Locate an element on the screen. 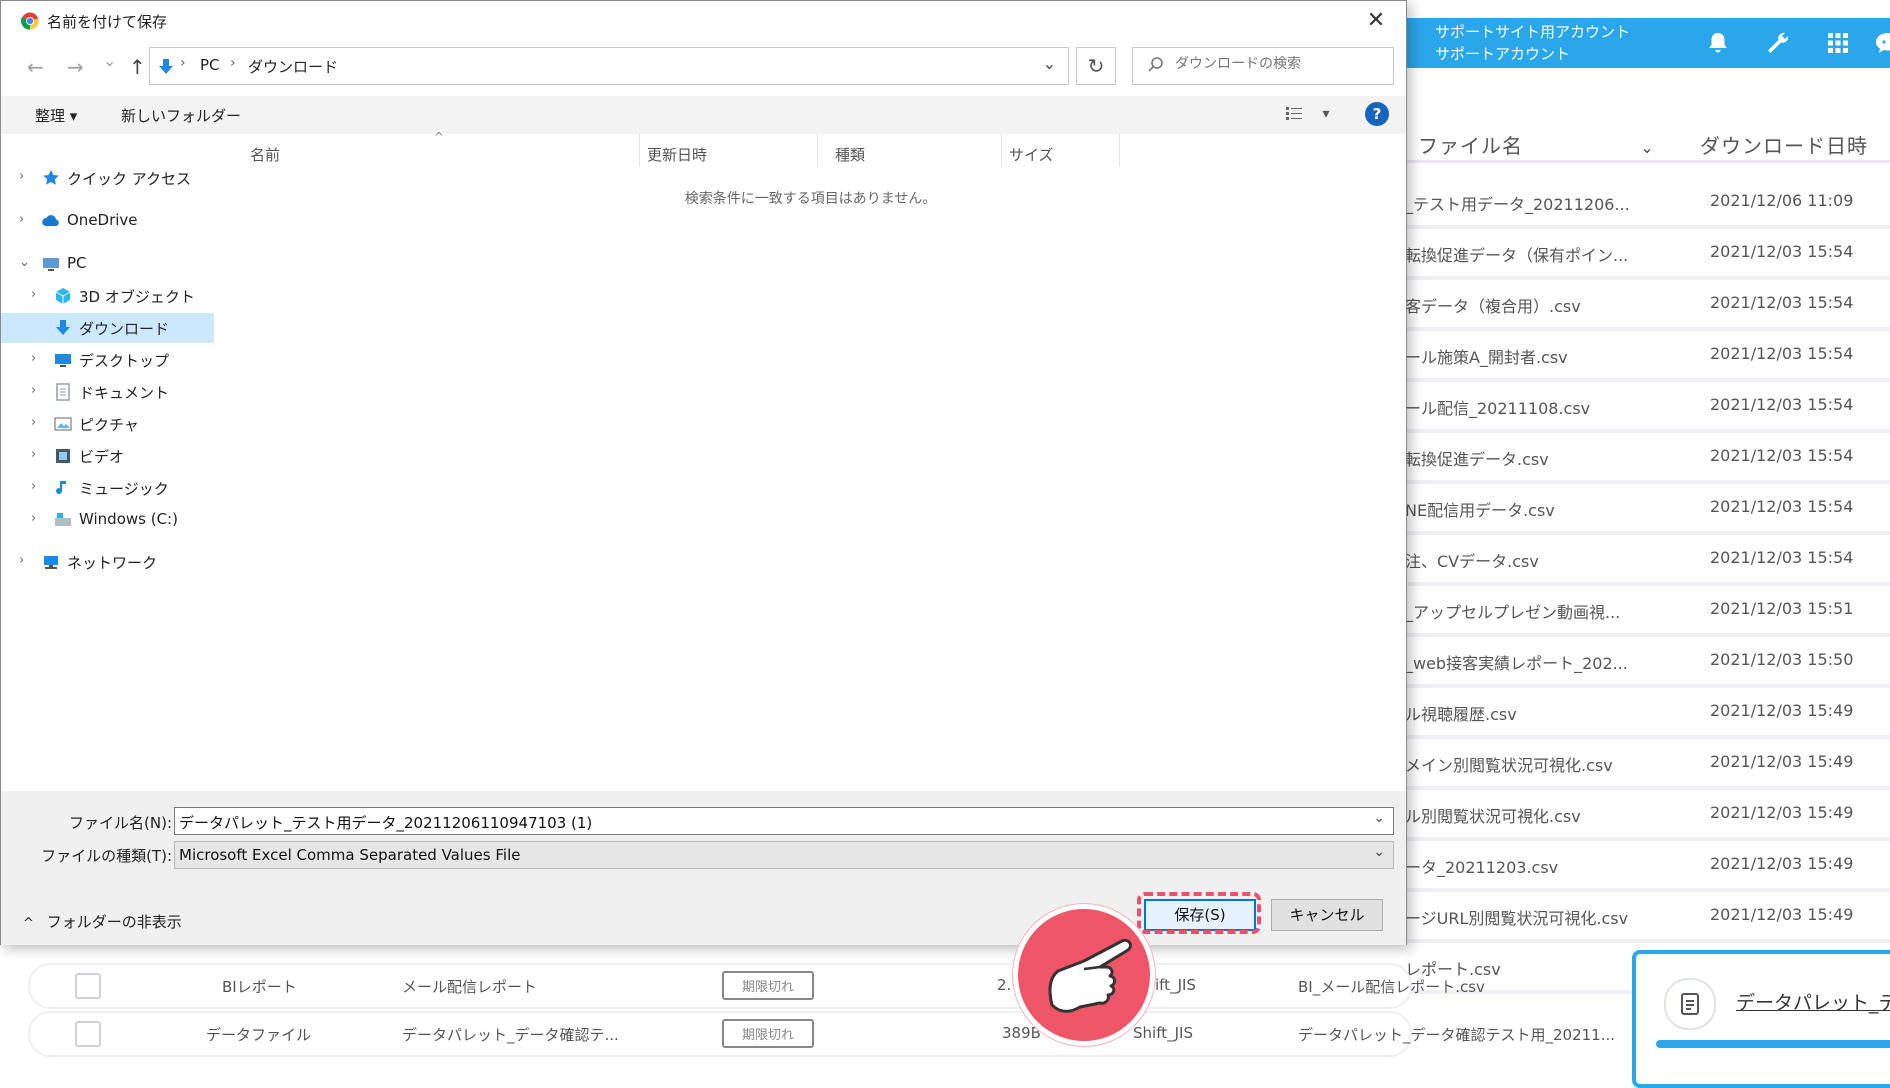 The height and width of the screenshot is (1088, 1890). tree-item-document: › ドキュメント is located at coordinates (107, 392).